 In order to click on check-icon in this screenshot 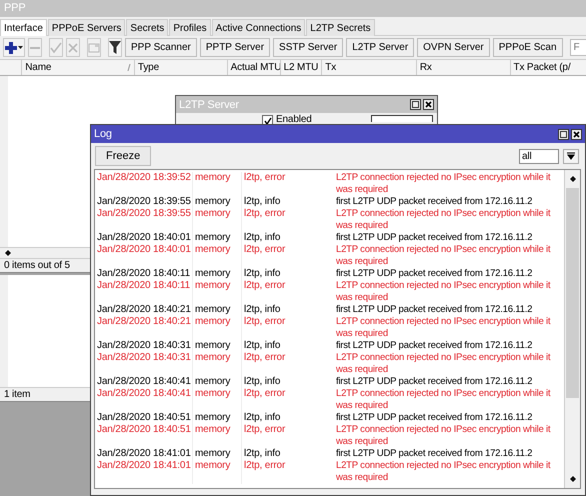, I will do `click(56, 48)`.